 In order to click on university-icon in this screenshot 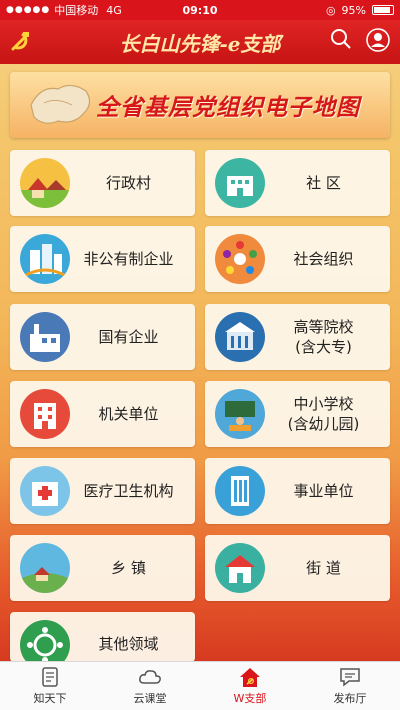, I will do `click(240, 337)`.